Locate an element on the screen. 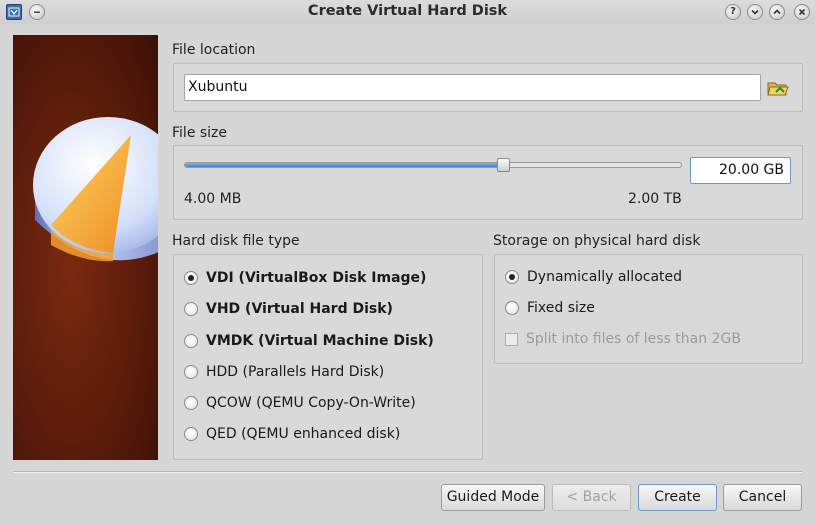 Image resolution: width=815 pixels, height=526 pixels. file-size-slider is located at coordinates (433, 165).